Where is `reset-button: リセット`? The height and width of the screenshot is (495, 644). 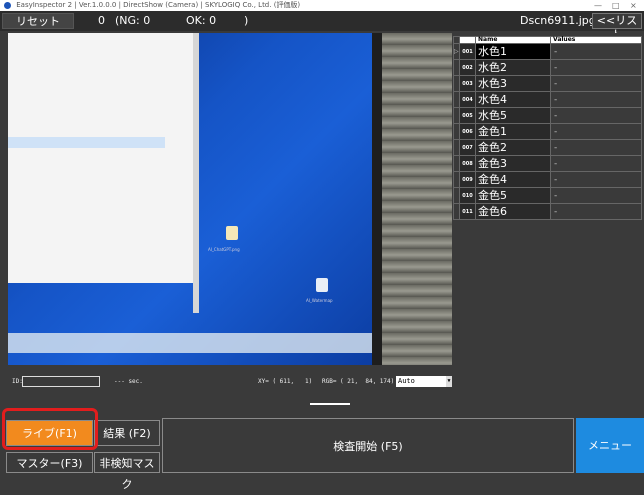 reset-button: リセット is located at coordinates (38, 21).